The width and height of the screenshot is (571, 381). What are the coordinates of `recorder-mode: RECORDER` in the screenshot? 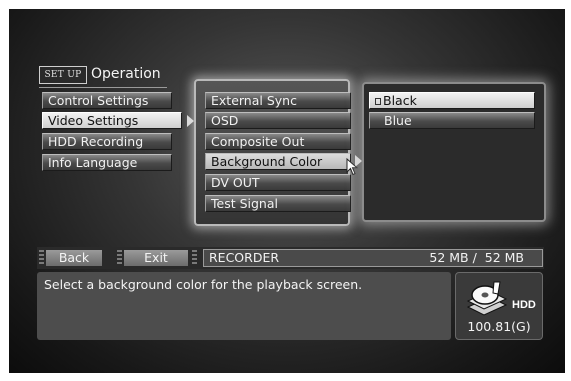 It's located at (244, 257).